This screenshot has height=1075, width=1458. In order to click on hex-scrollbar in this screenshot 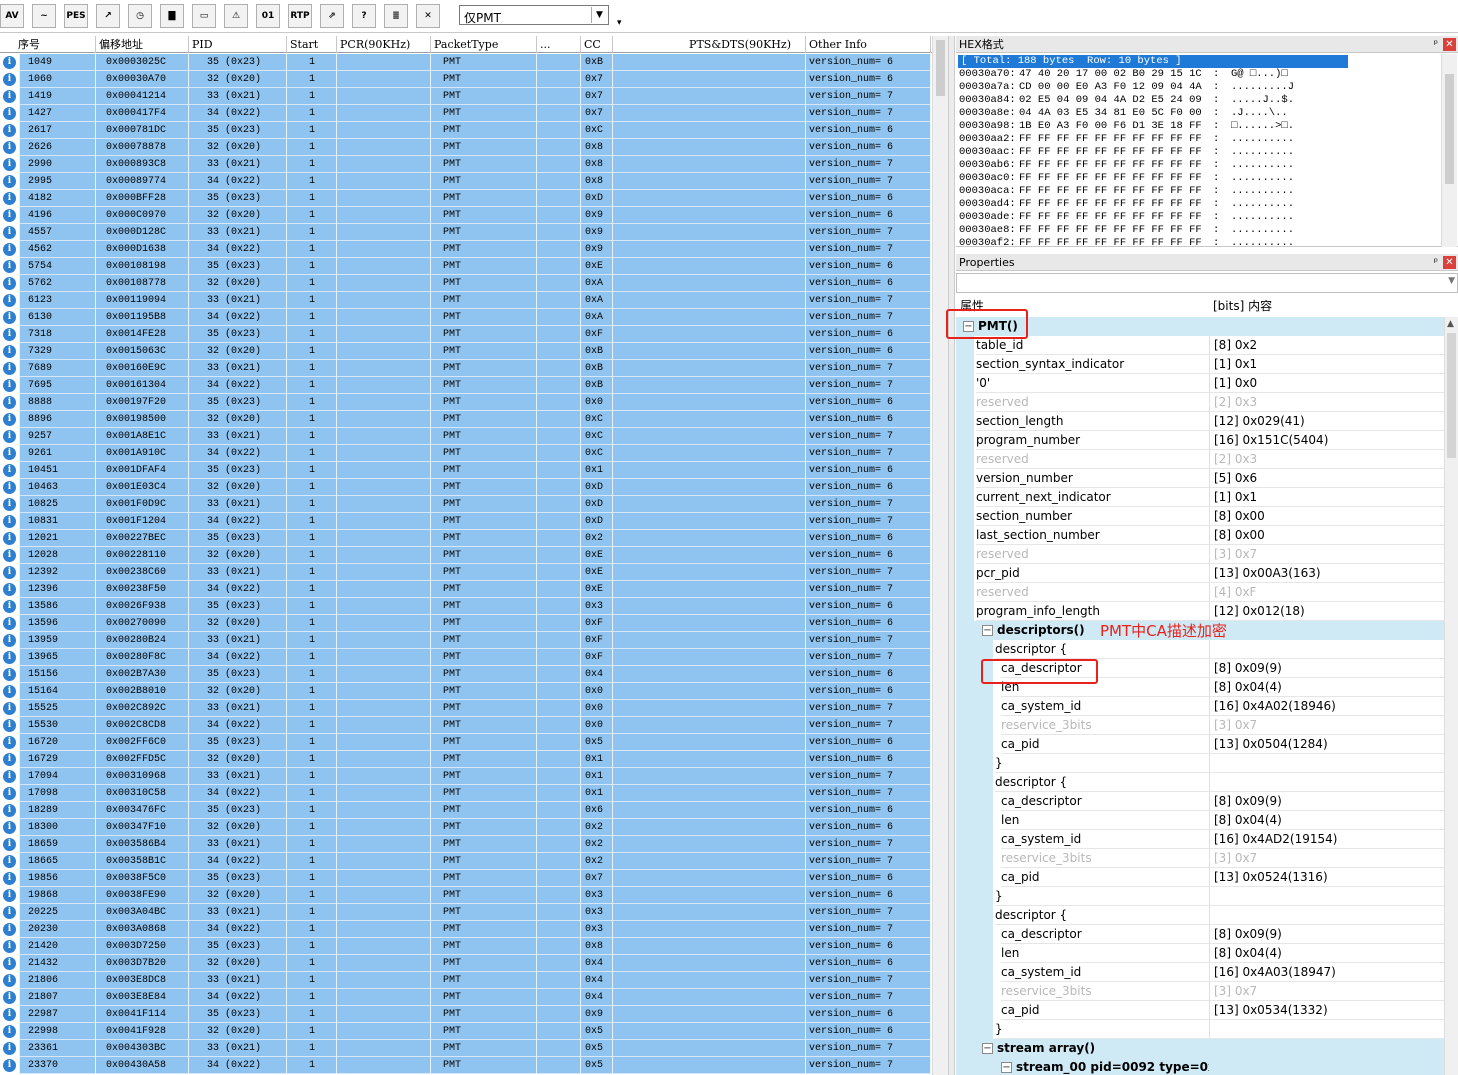, I will do `click(1449, 150)`.